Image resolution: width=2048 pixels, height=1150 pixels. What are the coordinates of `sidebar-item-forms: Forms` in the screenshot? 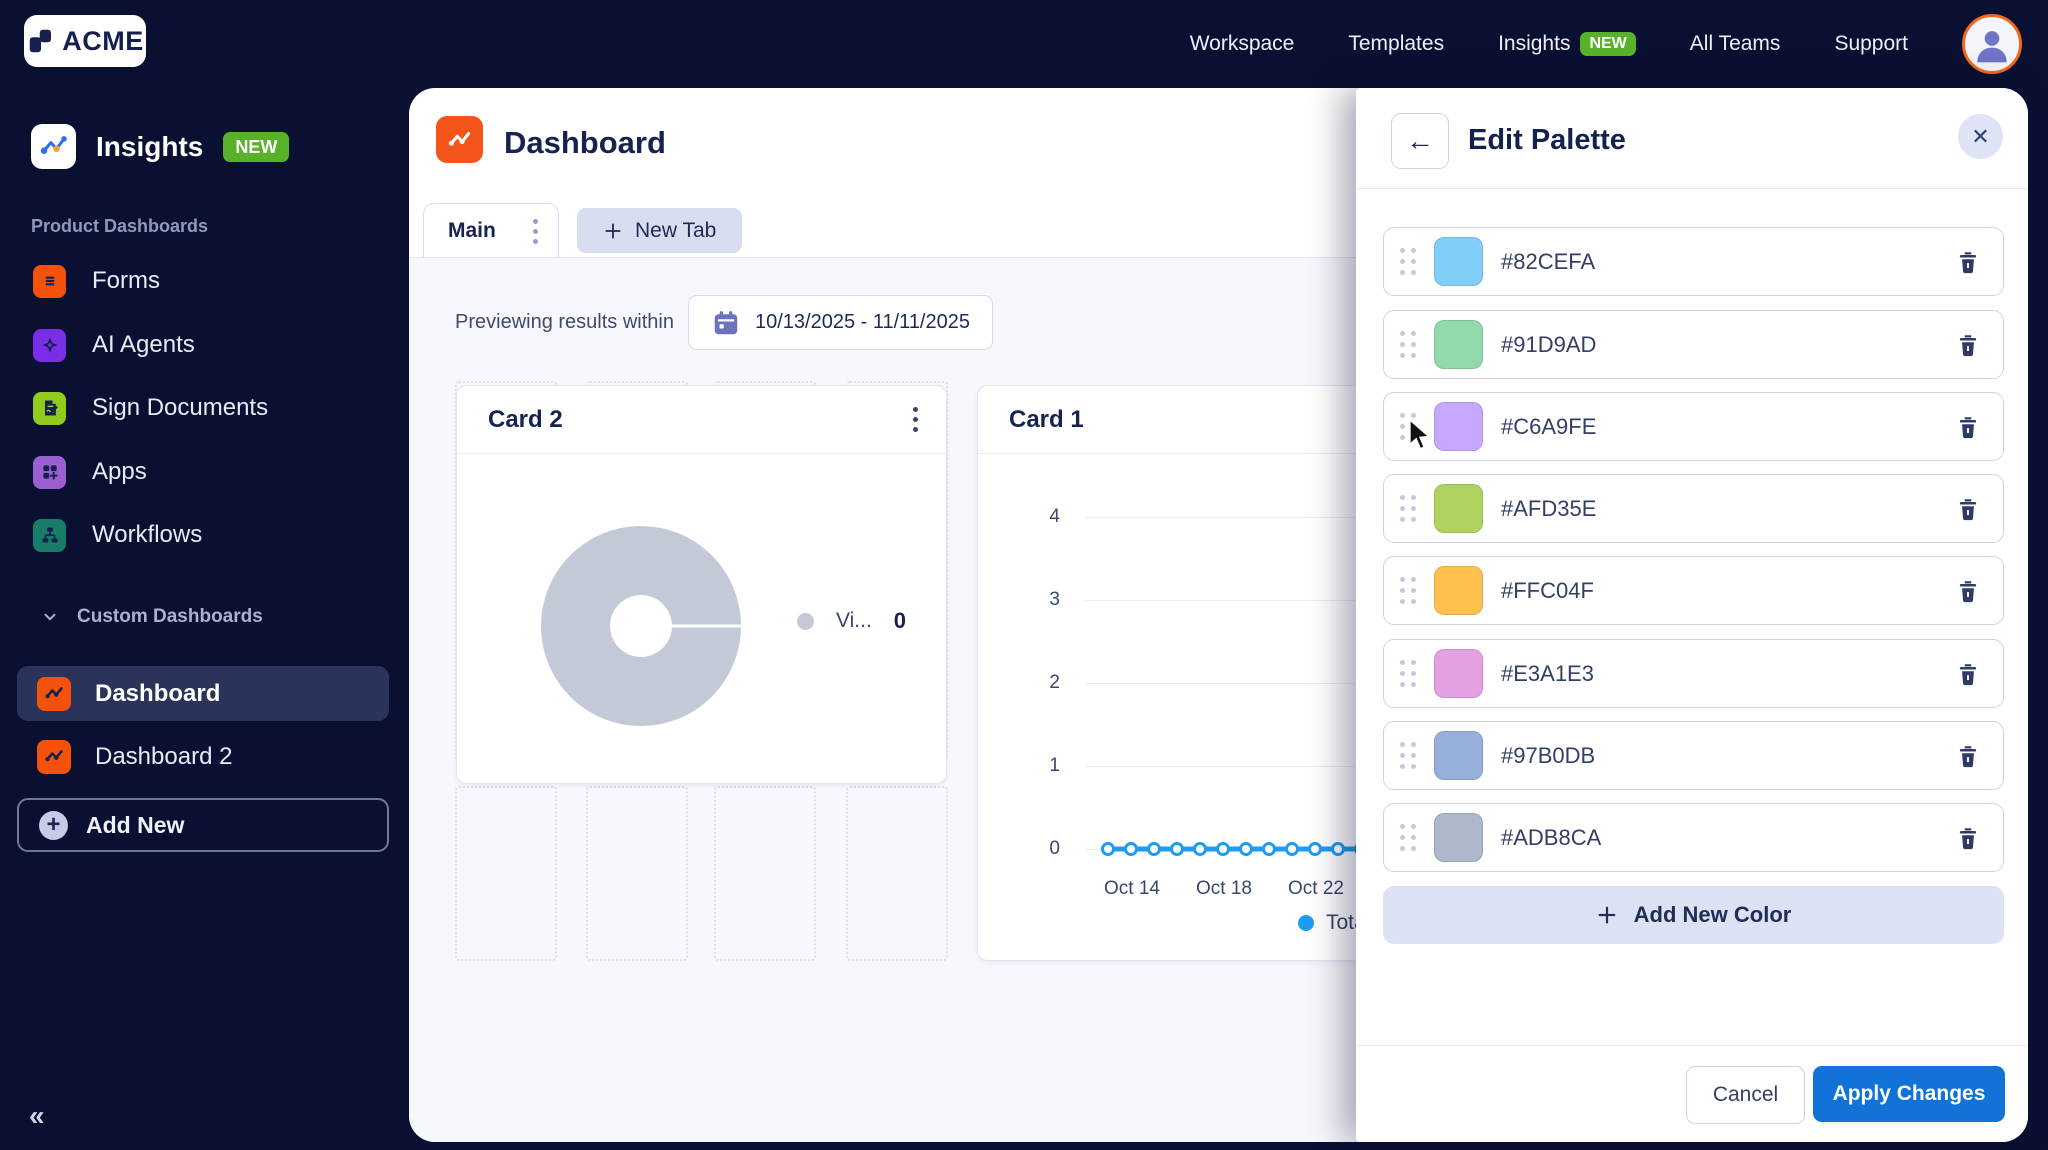 It's located at (96, 281).